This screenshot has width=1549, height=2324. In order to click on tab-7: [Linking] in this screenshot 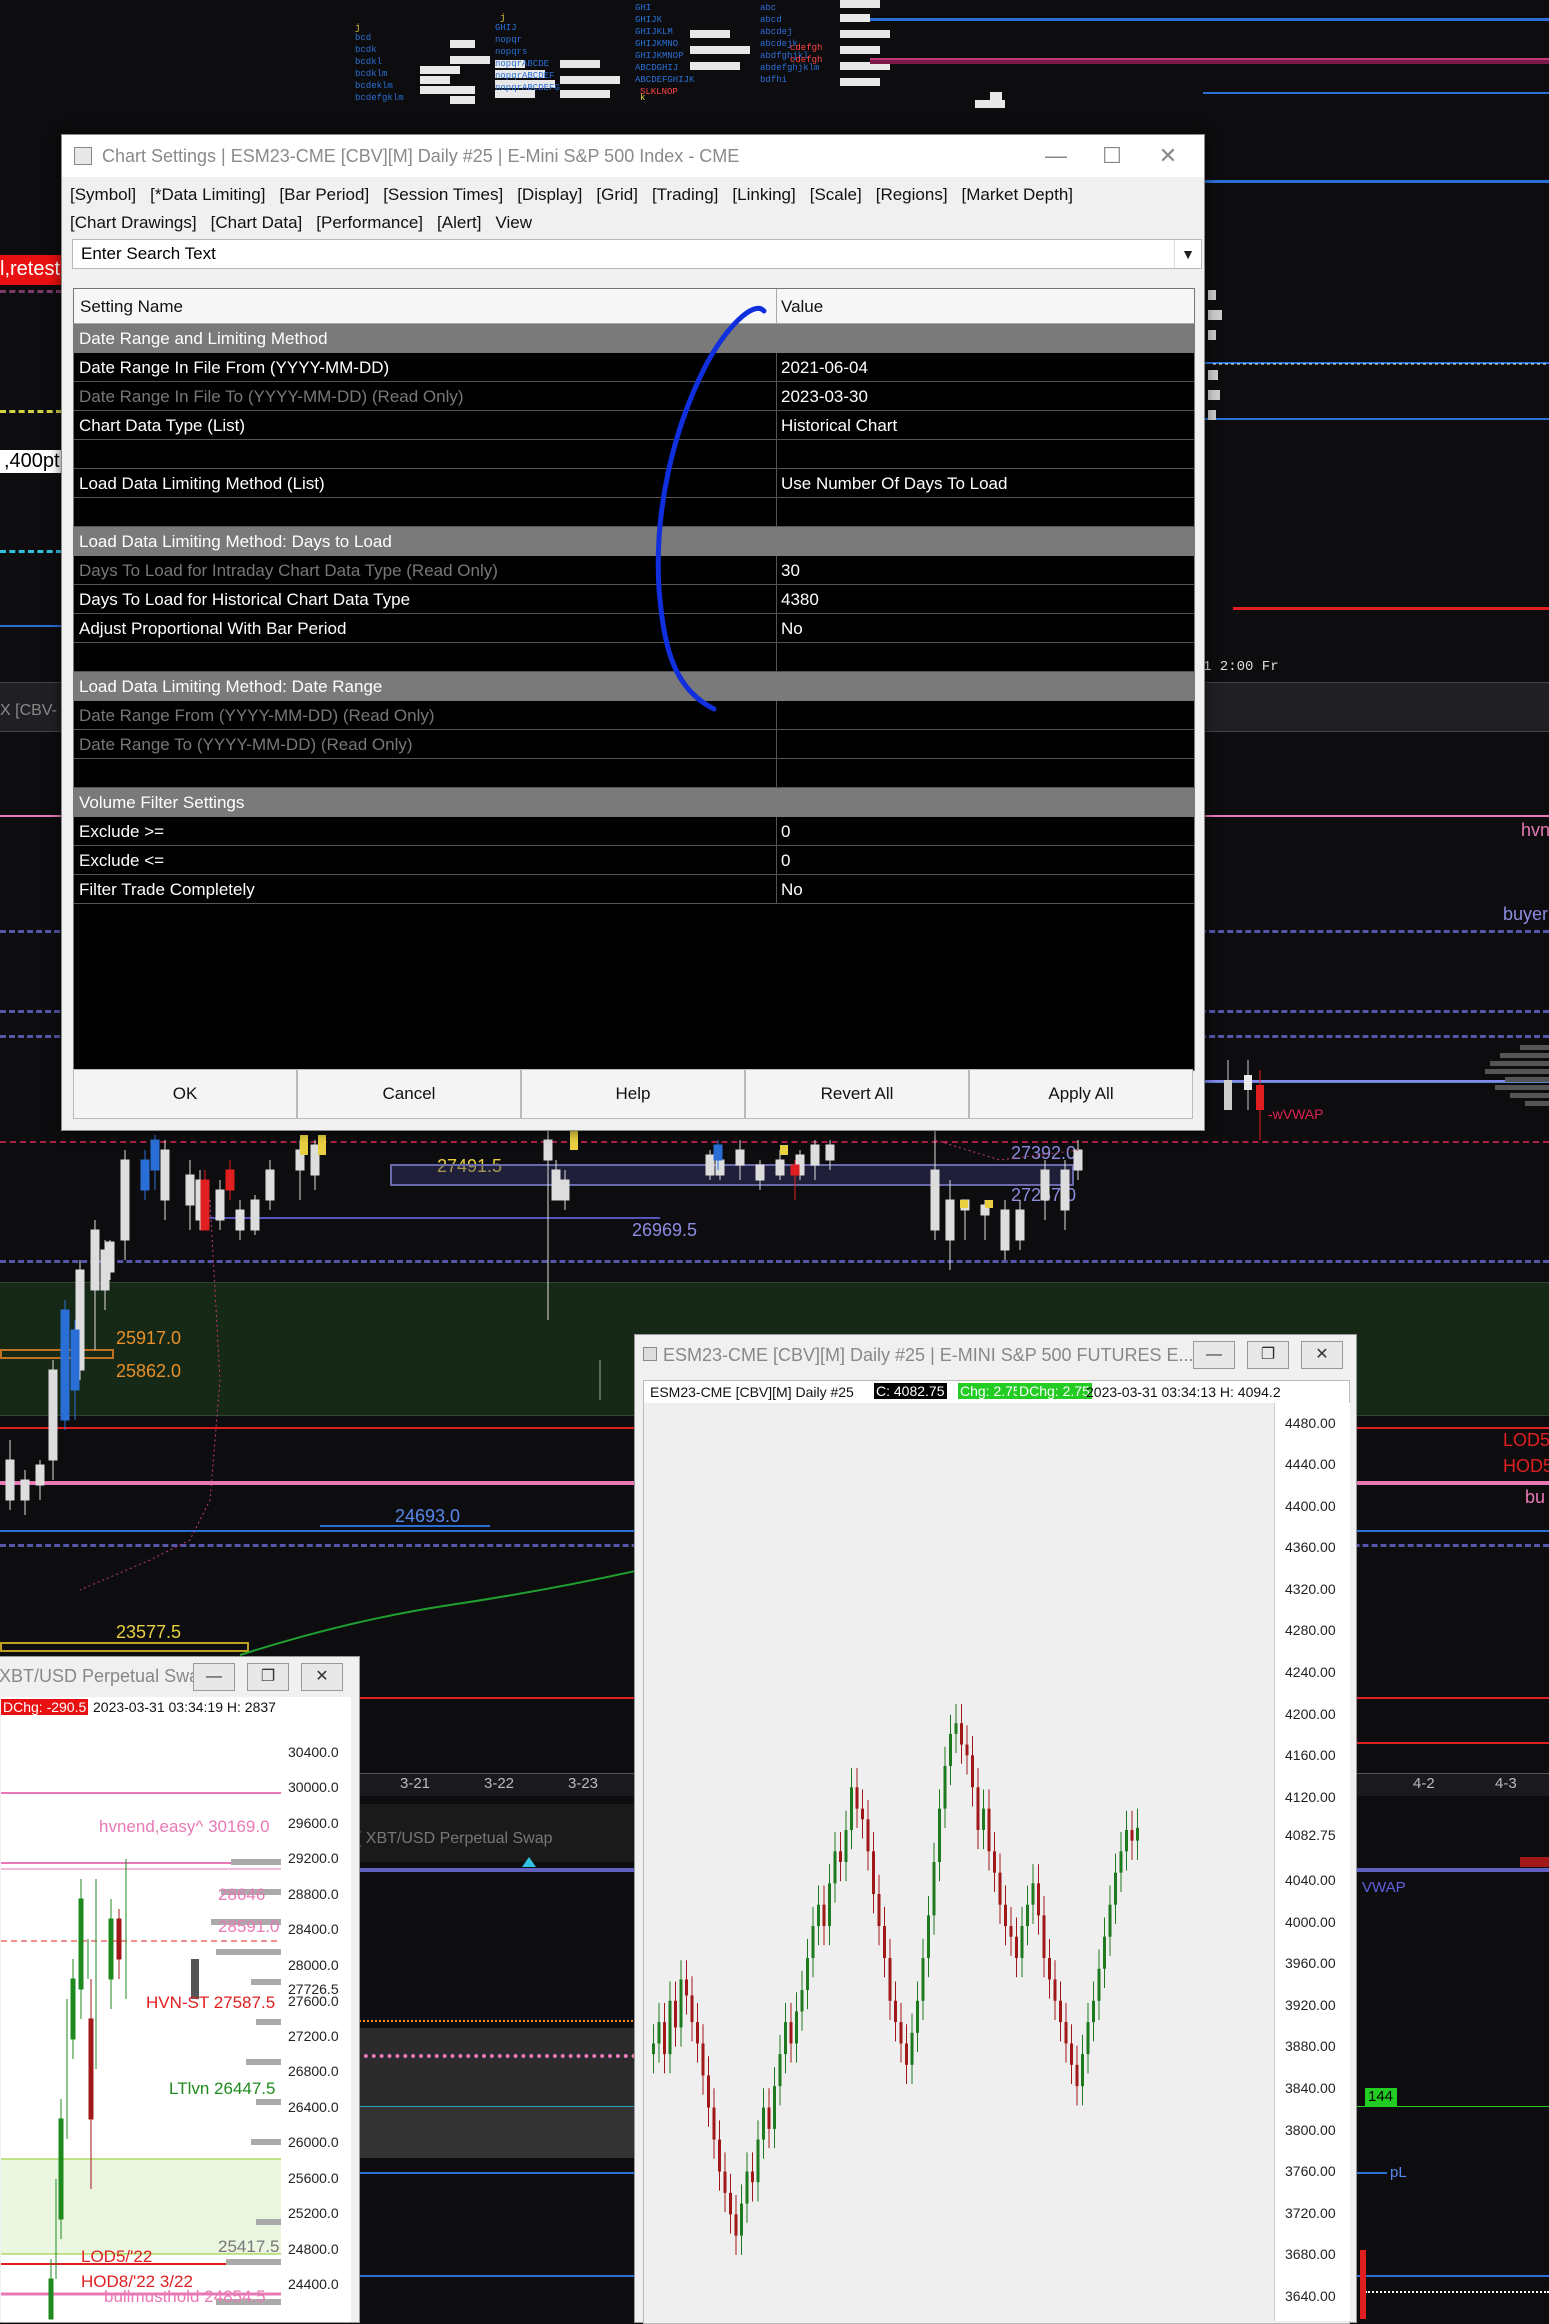, I will do `click(763, 194)`.